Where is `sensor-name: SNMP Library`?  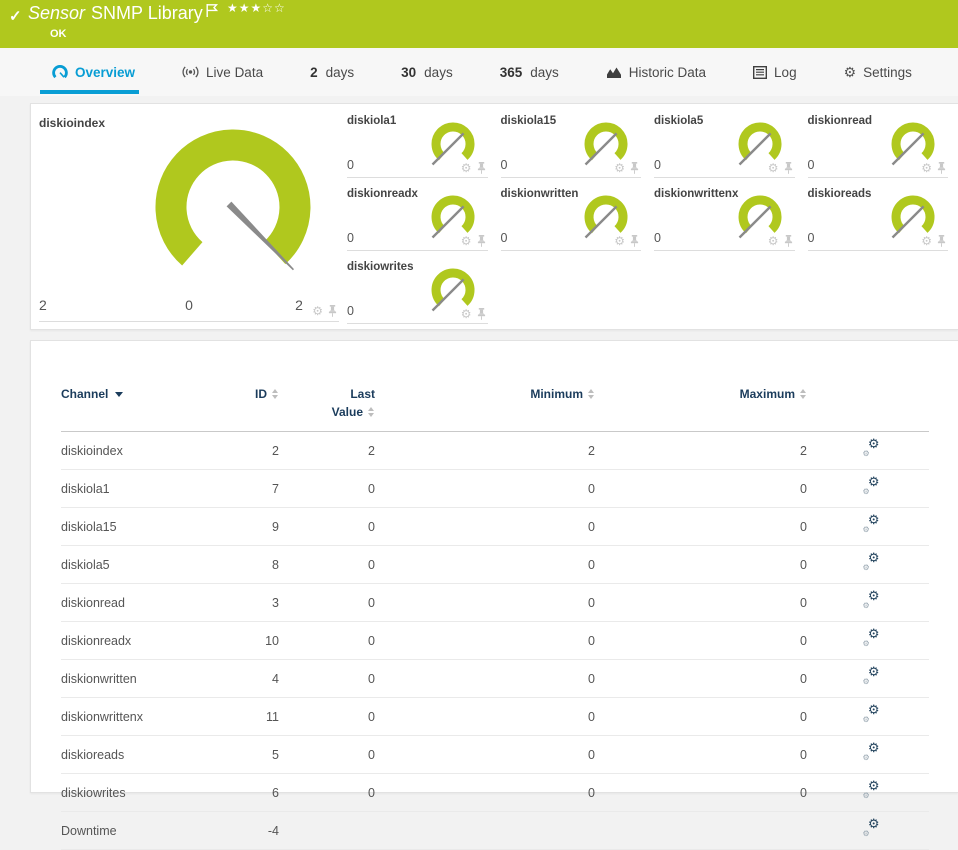 sensor-name: SNMP Library is located at coordinates (147, 13).